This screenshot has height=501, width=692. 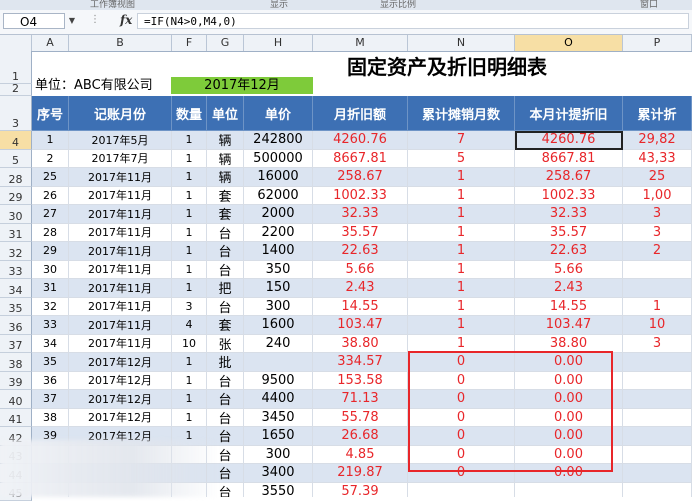 What do you see at coordinates (657, 113) in the screenshot?
I see `header-cell: 累计折` at bounding box center [657, 113].